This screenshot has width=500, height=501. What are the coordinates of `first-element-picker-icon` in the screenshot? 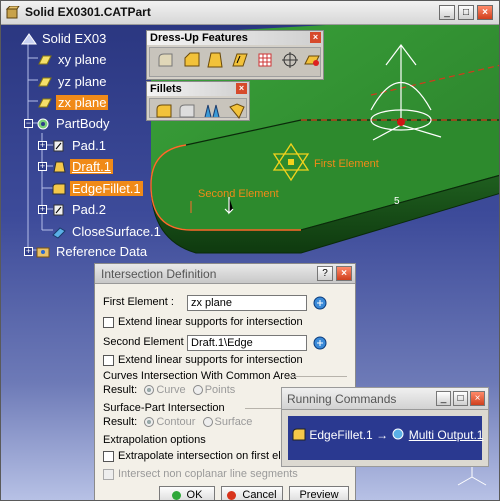 It's located at (320, 303).